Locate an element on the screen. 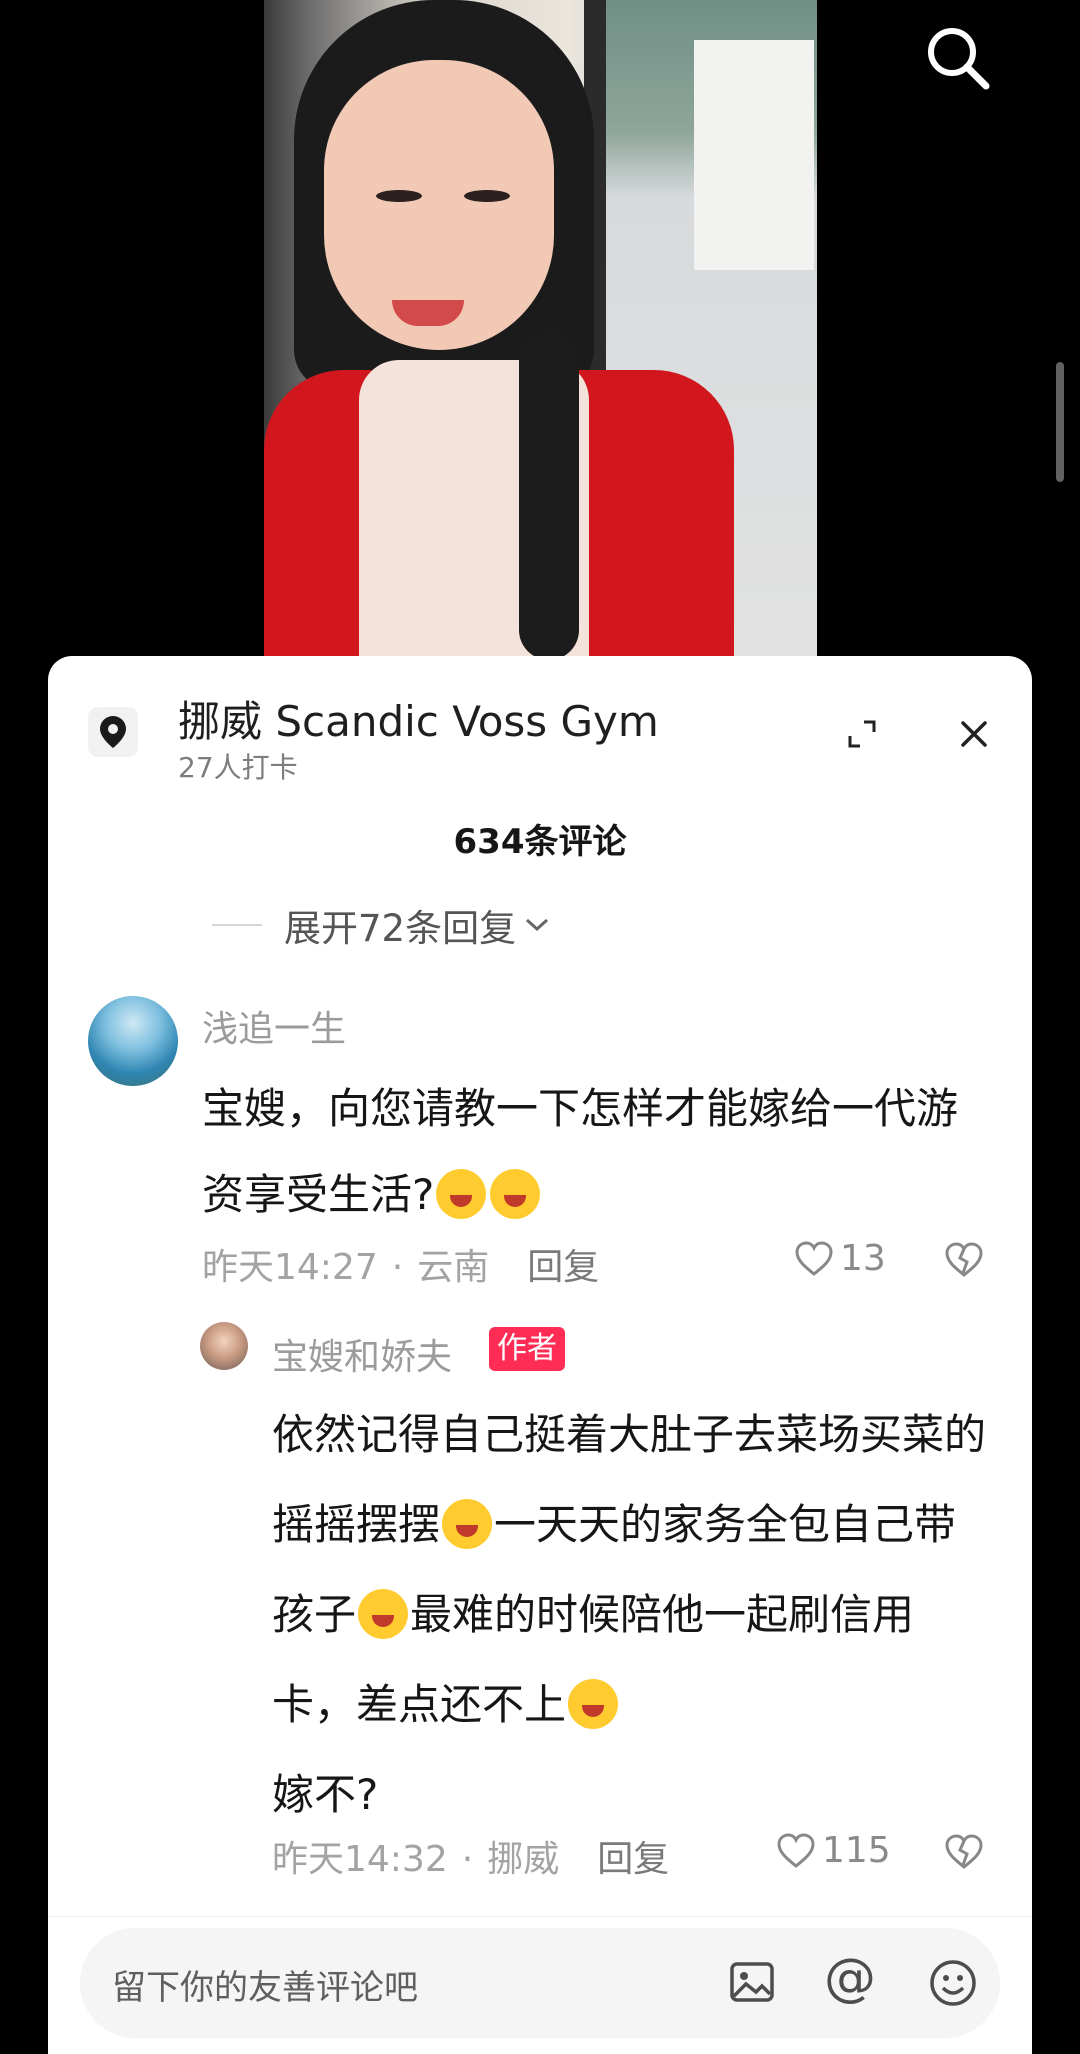 The height and width of the screenshot is (2054, 1080). image-icon is located at coordinates (752, 1982).